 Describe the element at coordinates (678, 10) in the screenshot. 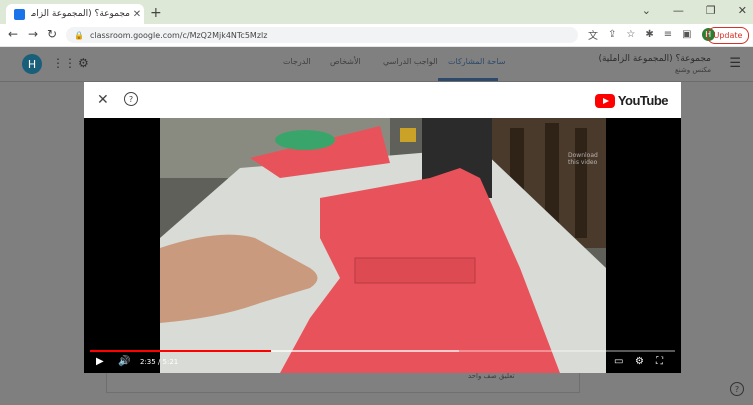

I see `minimize-icon: —` at that location.